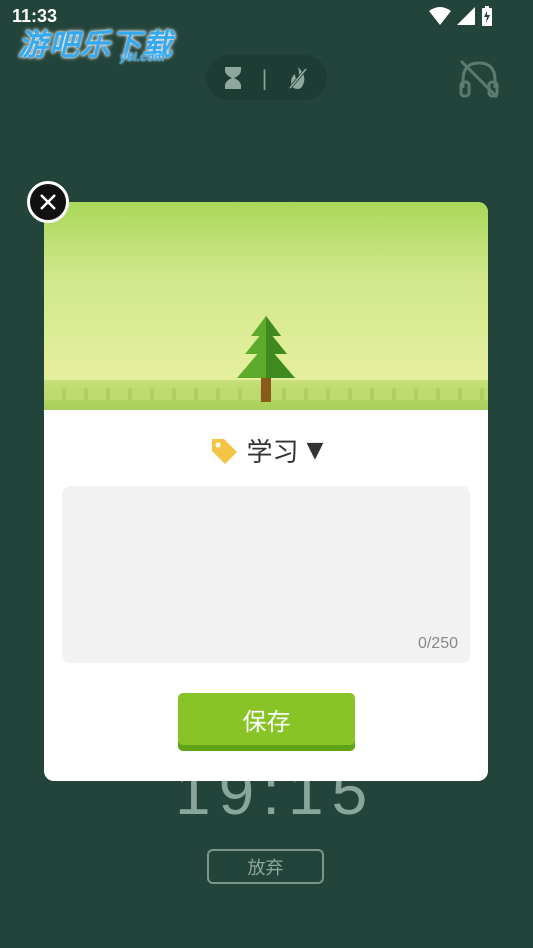 The image size is (533, 948). I want to click on status-icons, so click(461, 16).